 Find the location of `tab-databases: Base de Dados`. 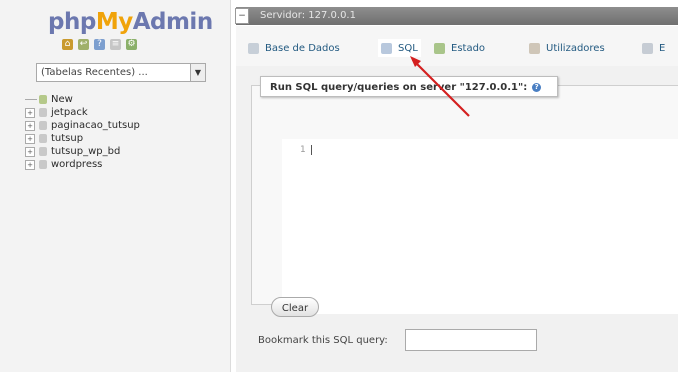

tab-databases: Base de Dados is located at coordinates (294, 48).